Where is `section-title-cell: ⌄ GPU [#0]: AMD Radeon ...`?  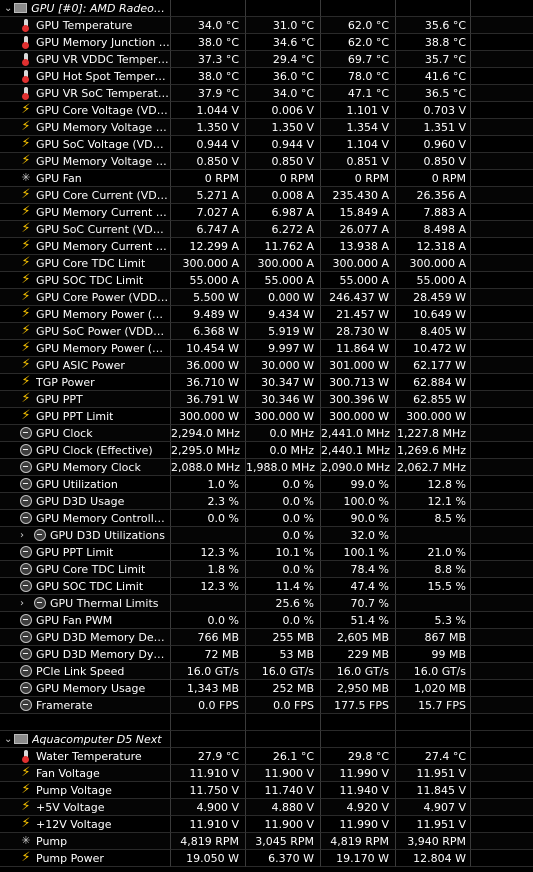
section-title-cell: ⌄ GPU [#0]: AMD Radeon ... is located at coordinates (85, 8).